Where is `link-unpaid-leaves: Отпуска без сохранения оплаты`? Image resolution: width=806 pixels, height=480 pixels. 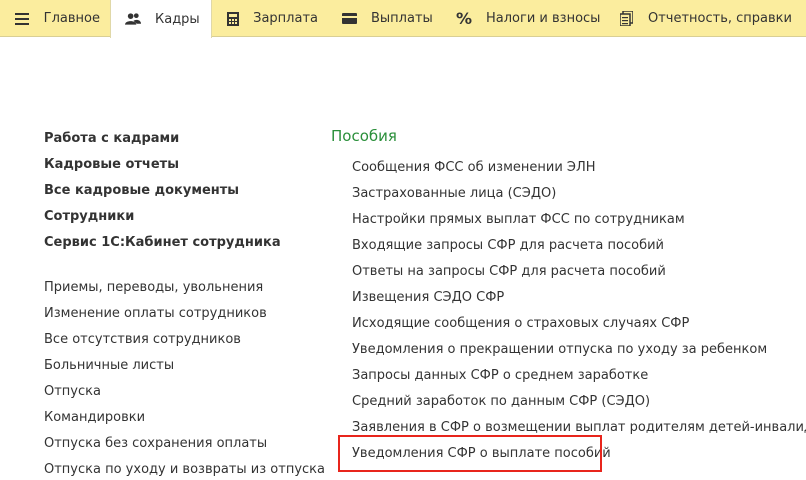 link-unpaid-leaves: Отпуска без сохранения оплаты is located at coordinates (155, 443).